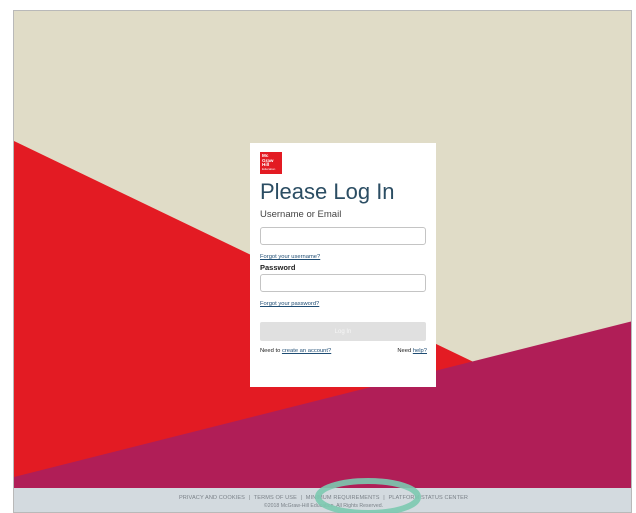 The image size is (636, 513). Describe the element at coordinates (289, 304) in the screenshot. I see `forgot-password-link: Forgot your password?` at that location.